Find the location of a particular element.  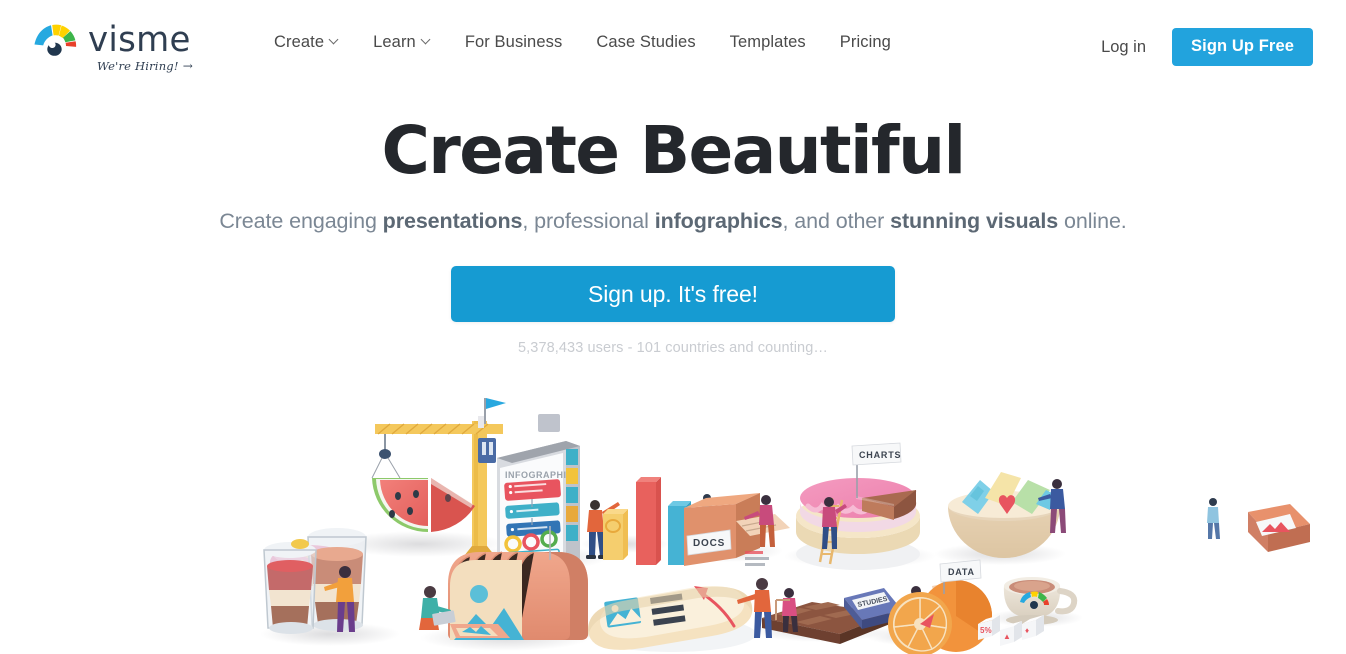

nav-item-case-studies: Case Studies is located at coordinates (645, 42).